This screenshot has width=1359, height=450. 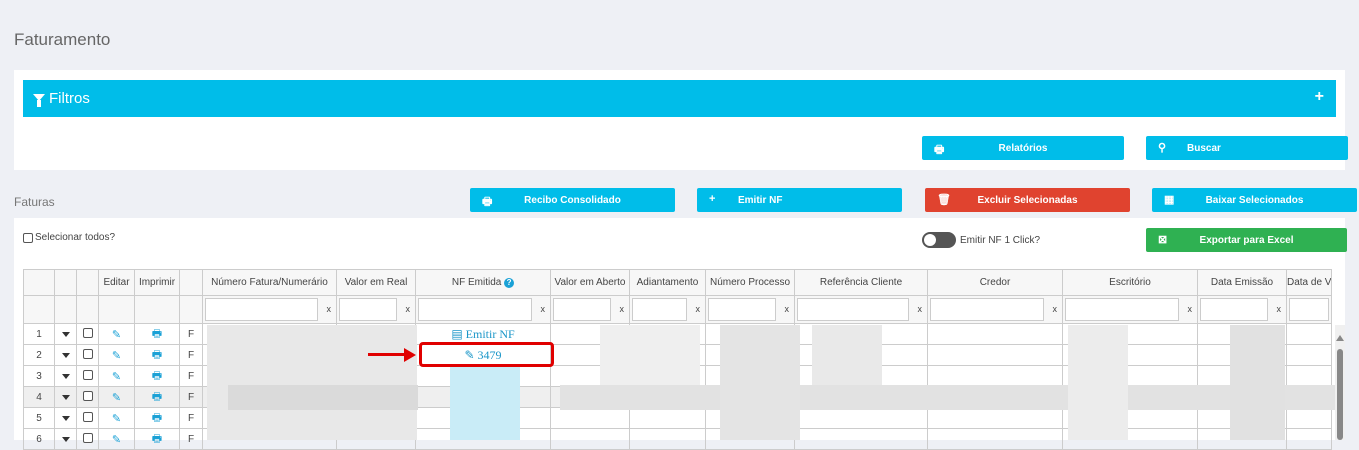 I want to click on help-icon: ?, so click(x=509, y=283).